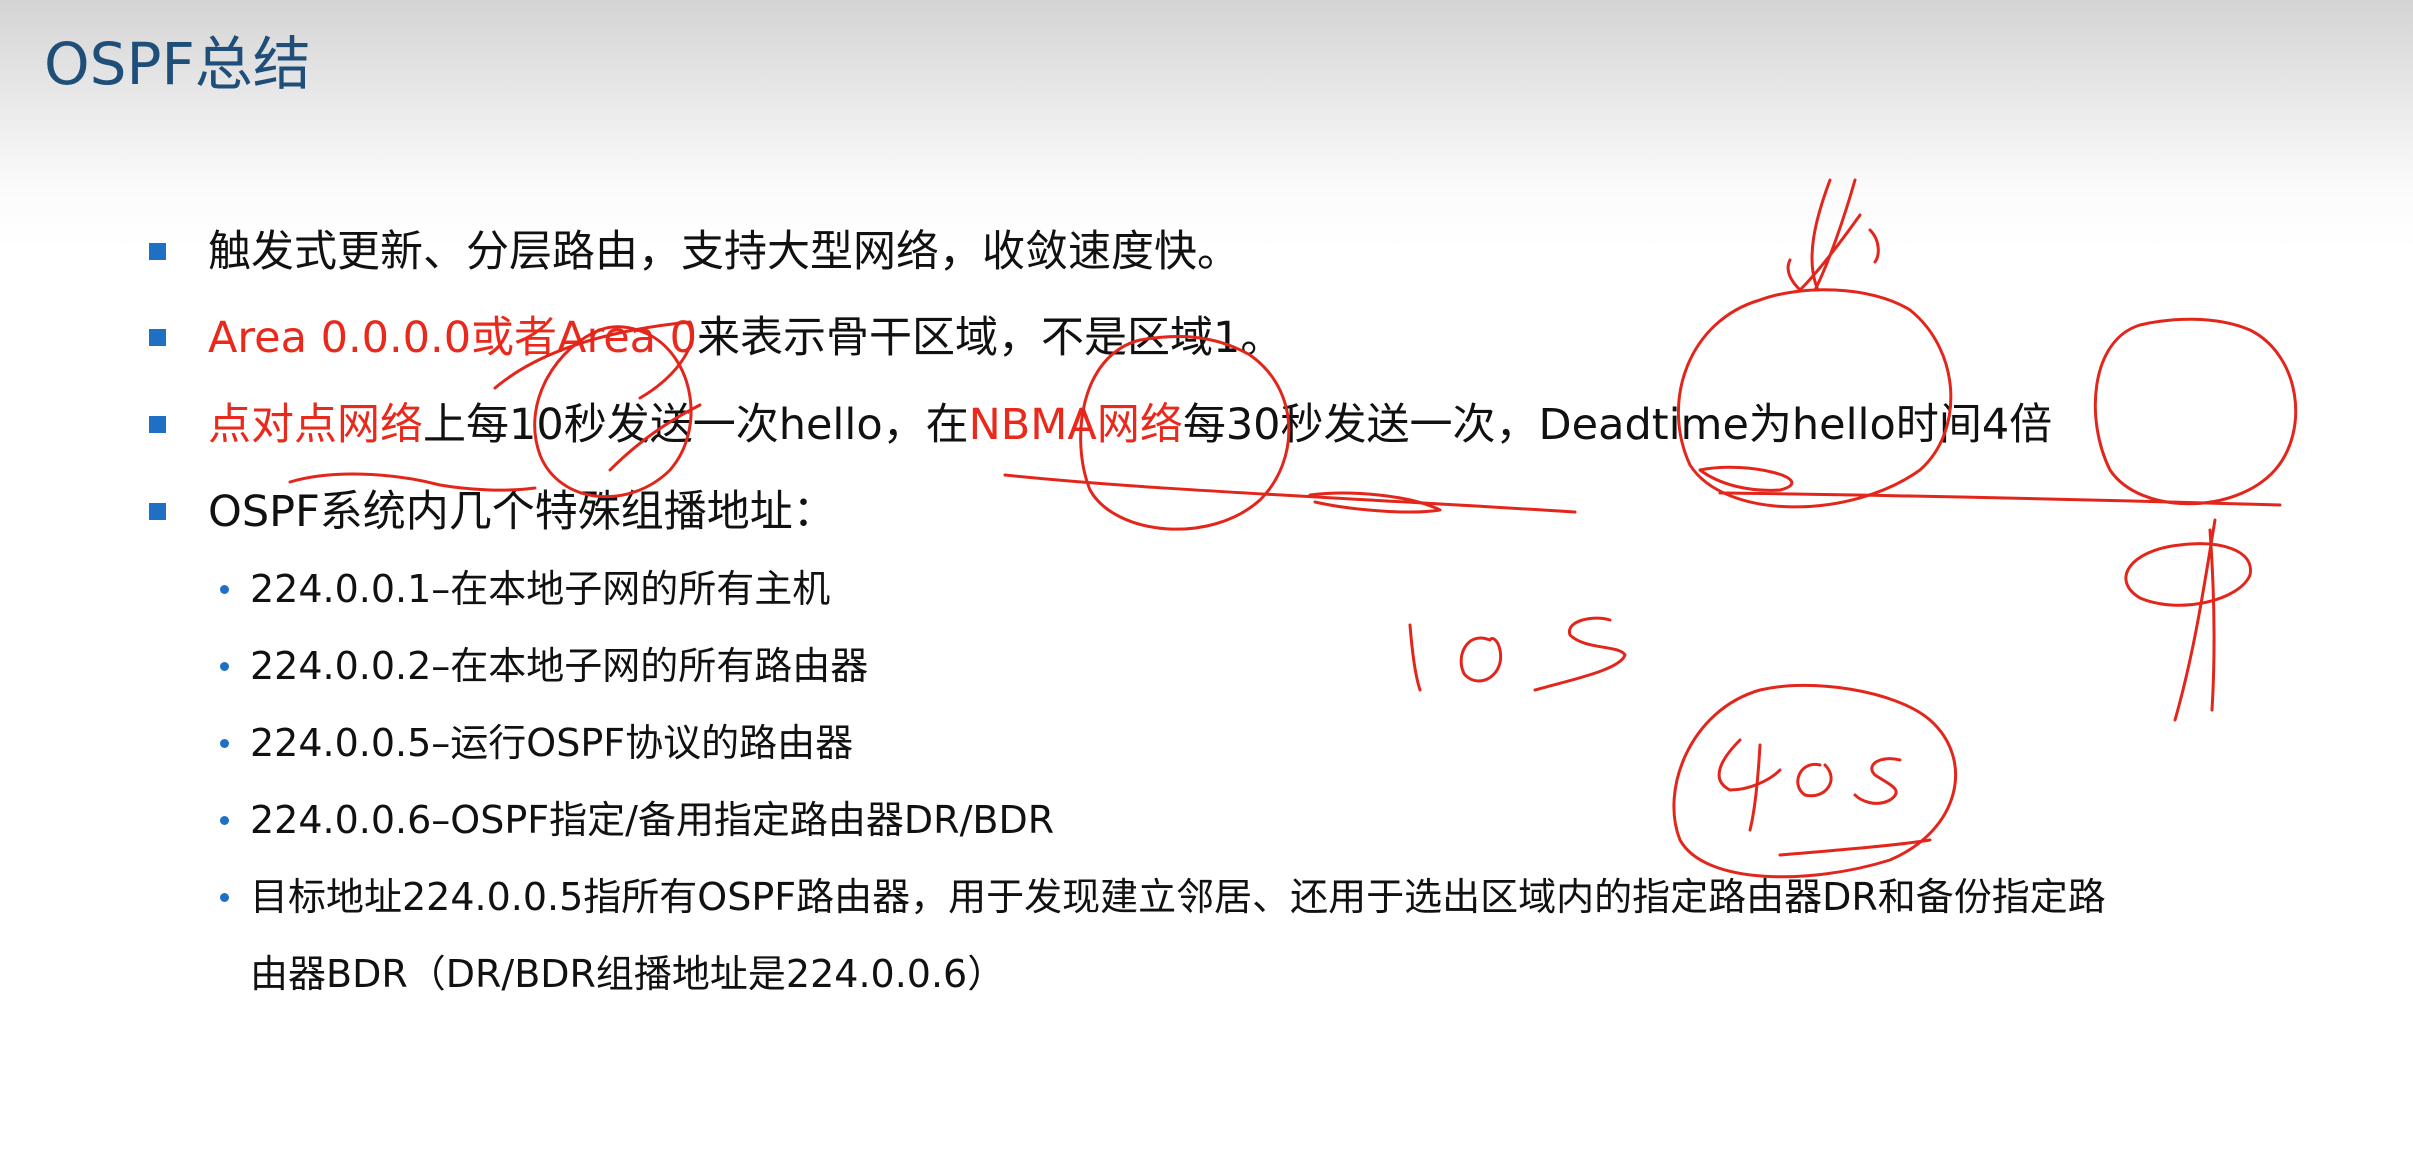 This screenshot has height=1154, width=2413. What do you see at coordinates (990, 338) in the screenshot?
I see `bullet-2-text: 来表示骨干区域，不是区域1。` at bounding box center [990, 338].